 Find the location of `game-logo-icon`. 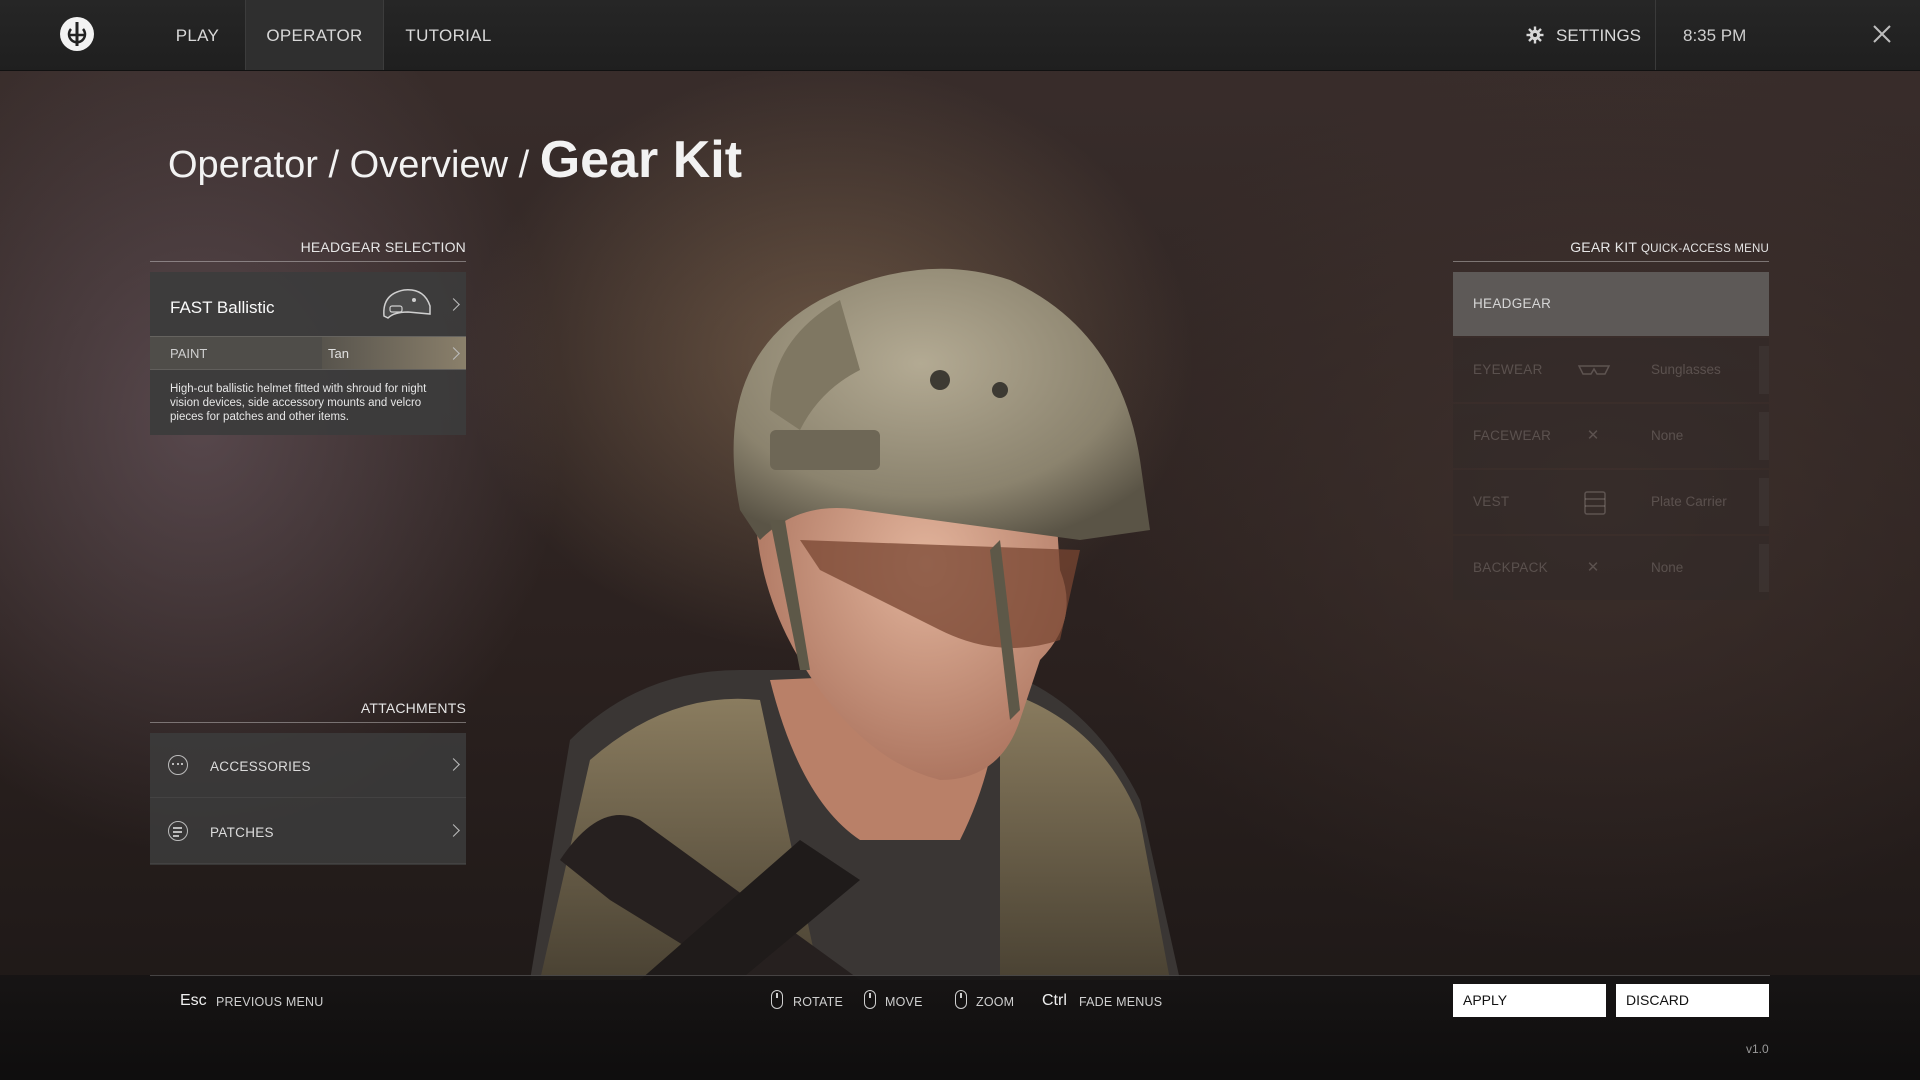

game-logo-icon is located at coordinates (77, 34).